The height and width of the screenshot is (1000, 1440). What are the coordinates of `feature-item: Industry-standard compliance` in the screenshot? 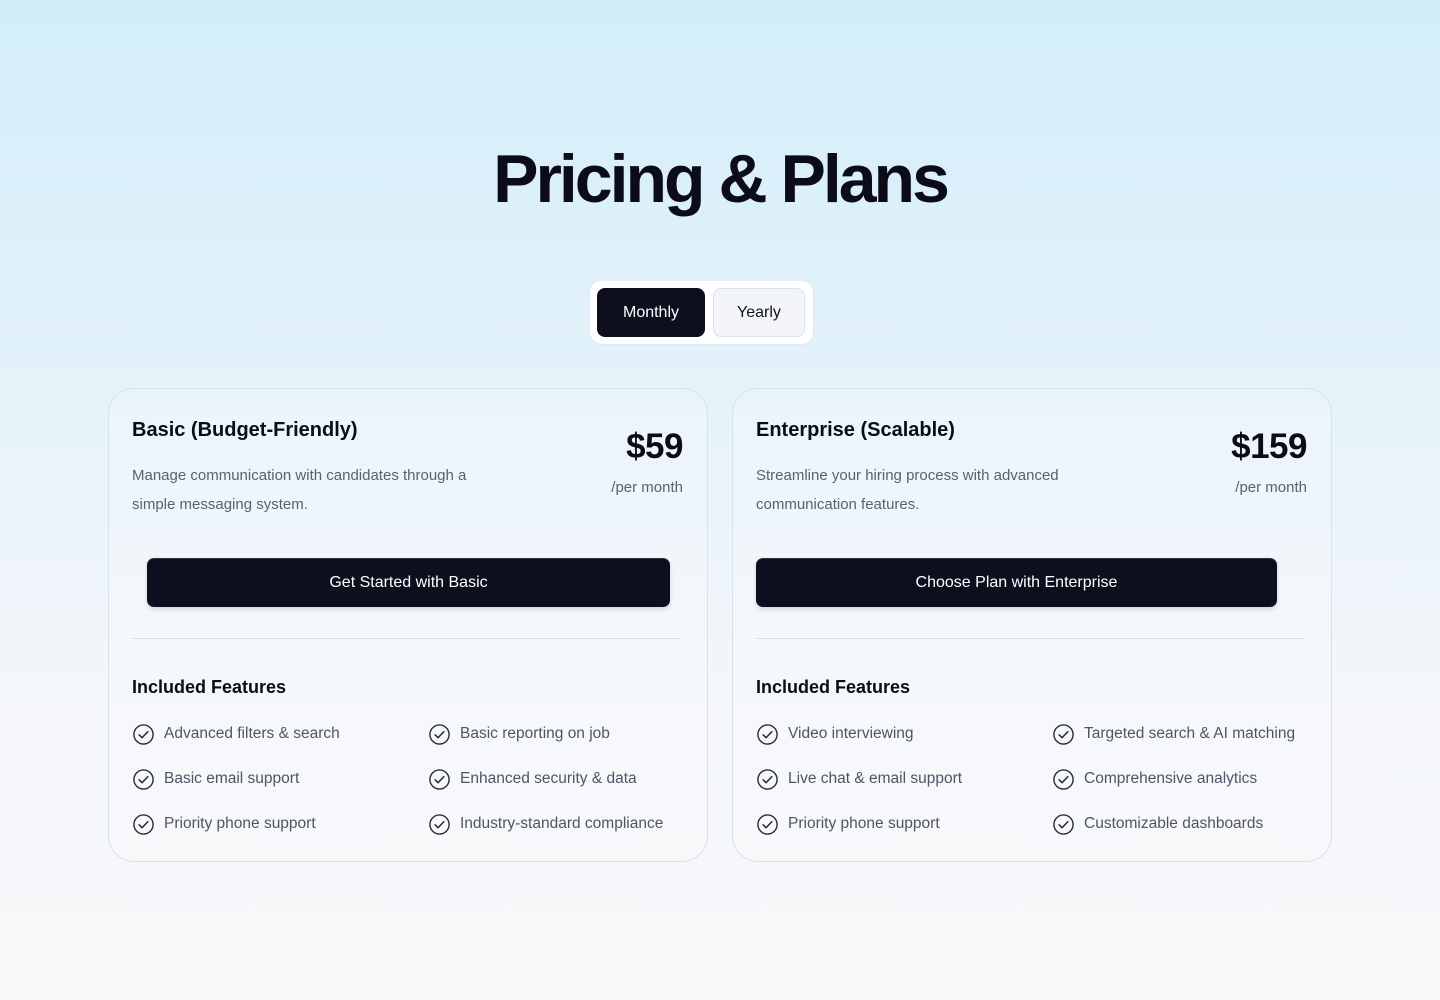 It's located at (545, 824).